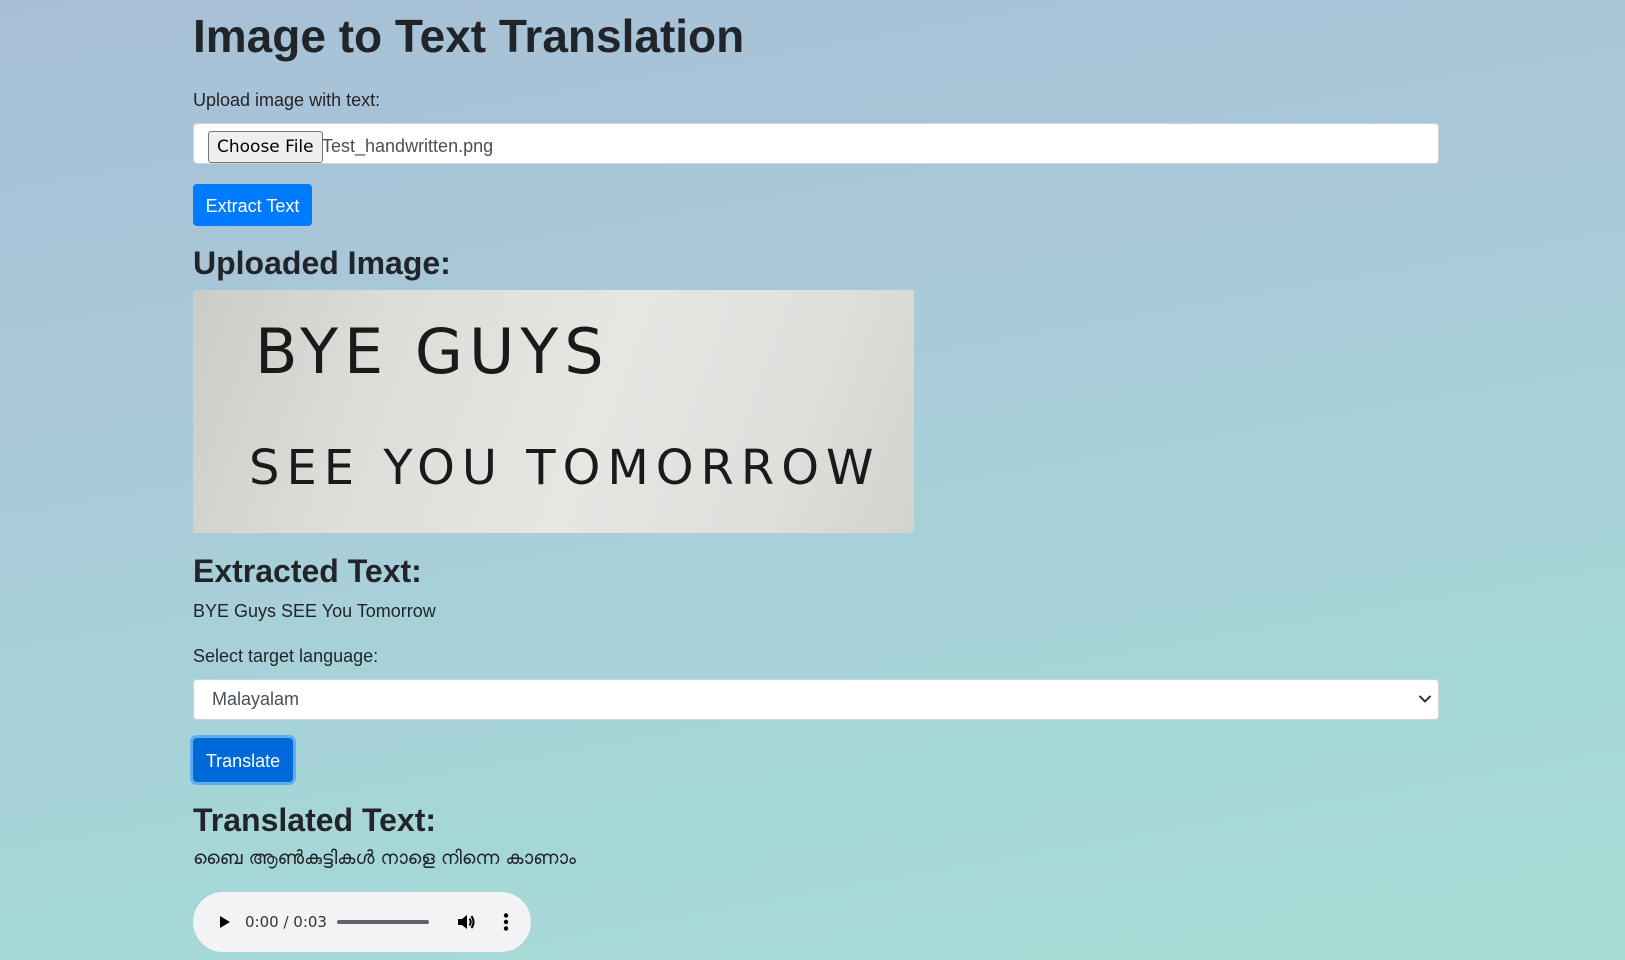 Image resolution: width=1625 pixels, height=960 pixels. I want to click on file-input: Choose File Test_handwritten.png, so click(816, 143).